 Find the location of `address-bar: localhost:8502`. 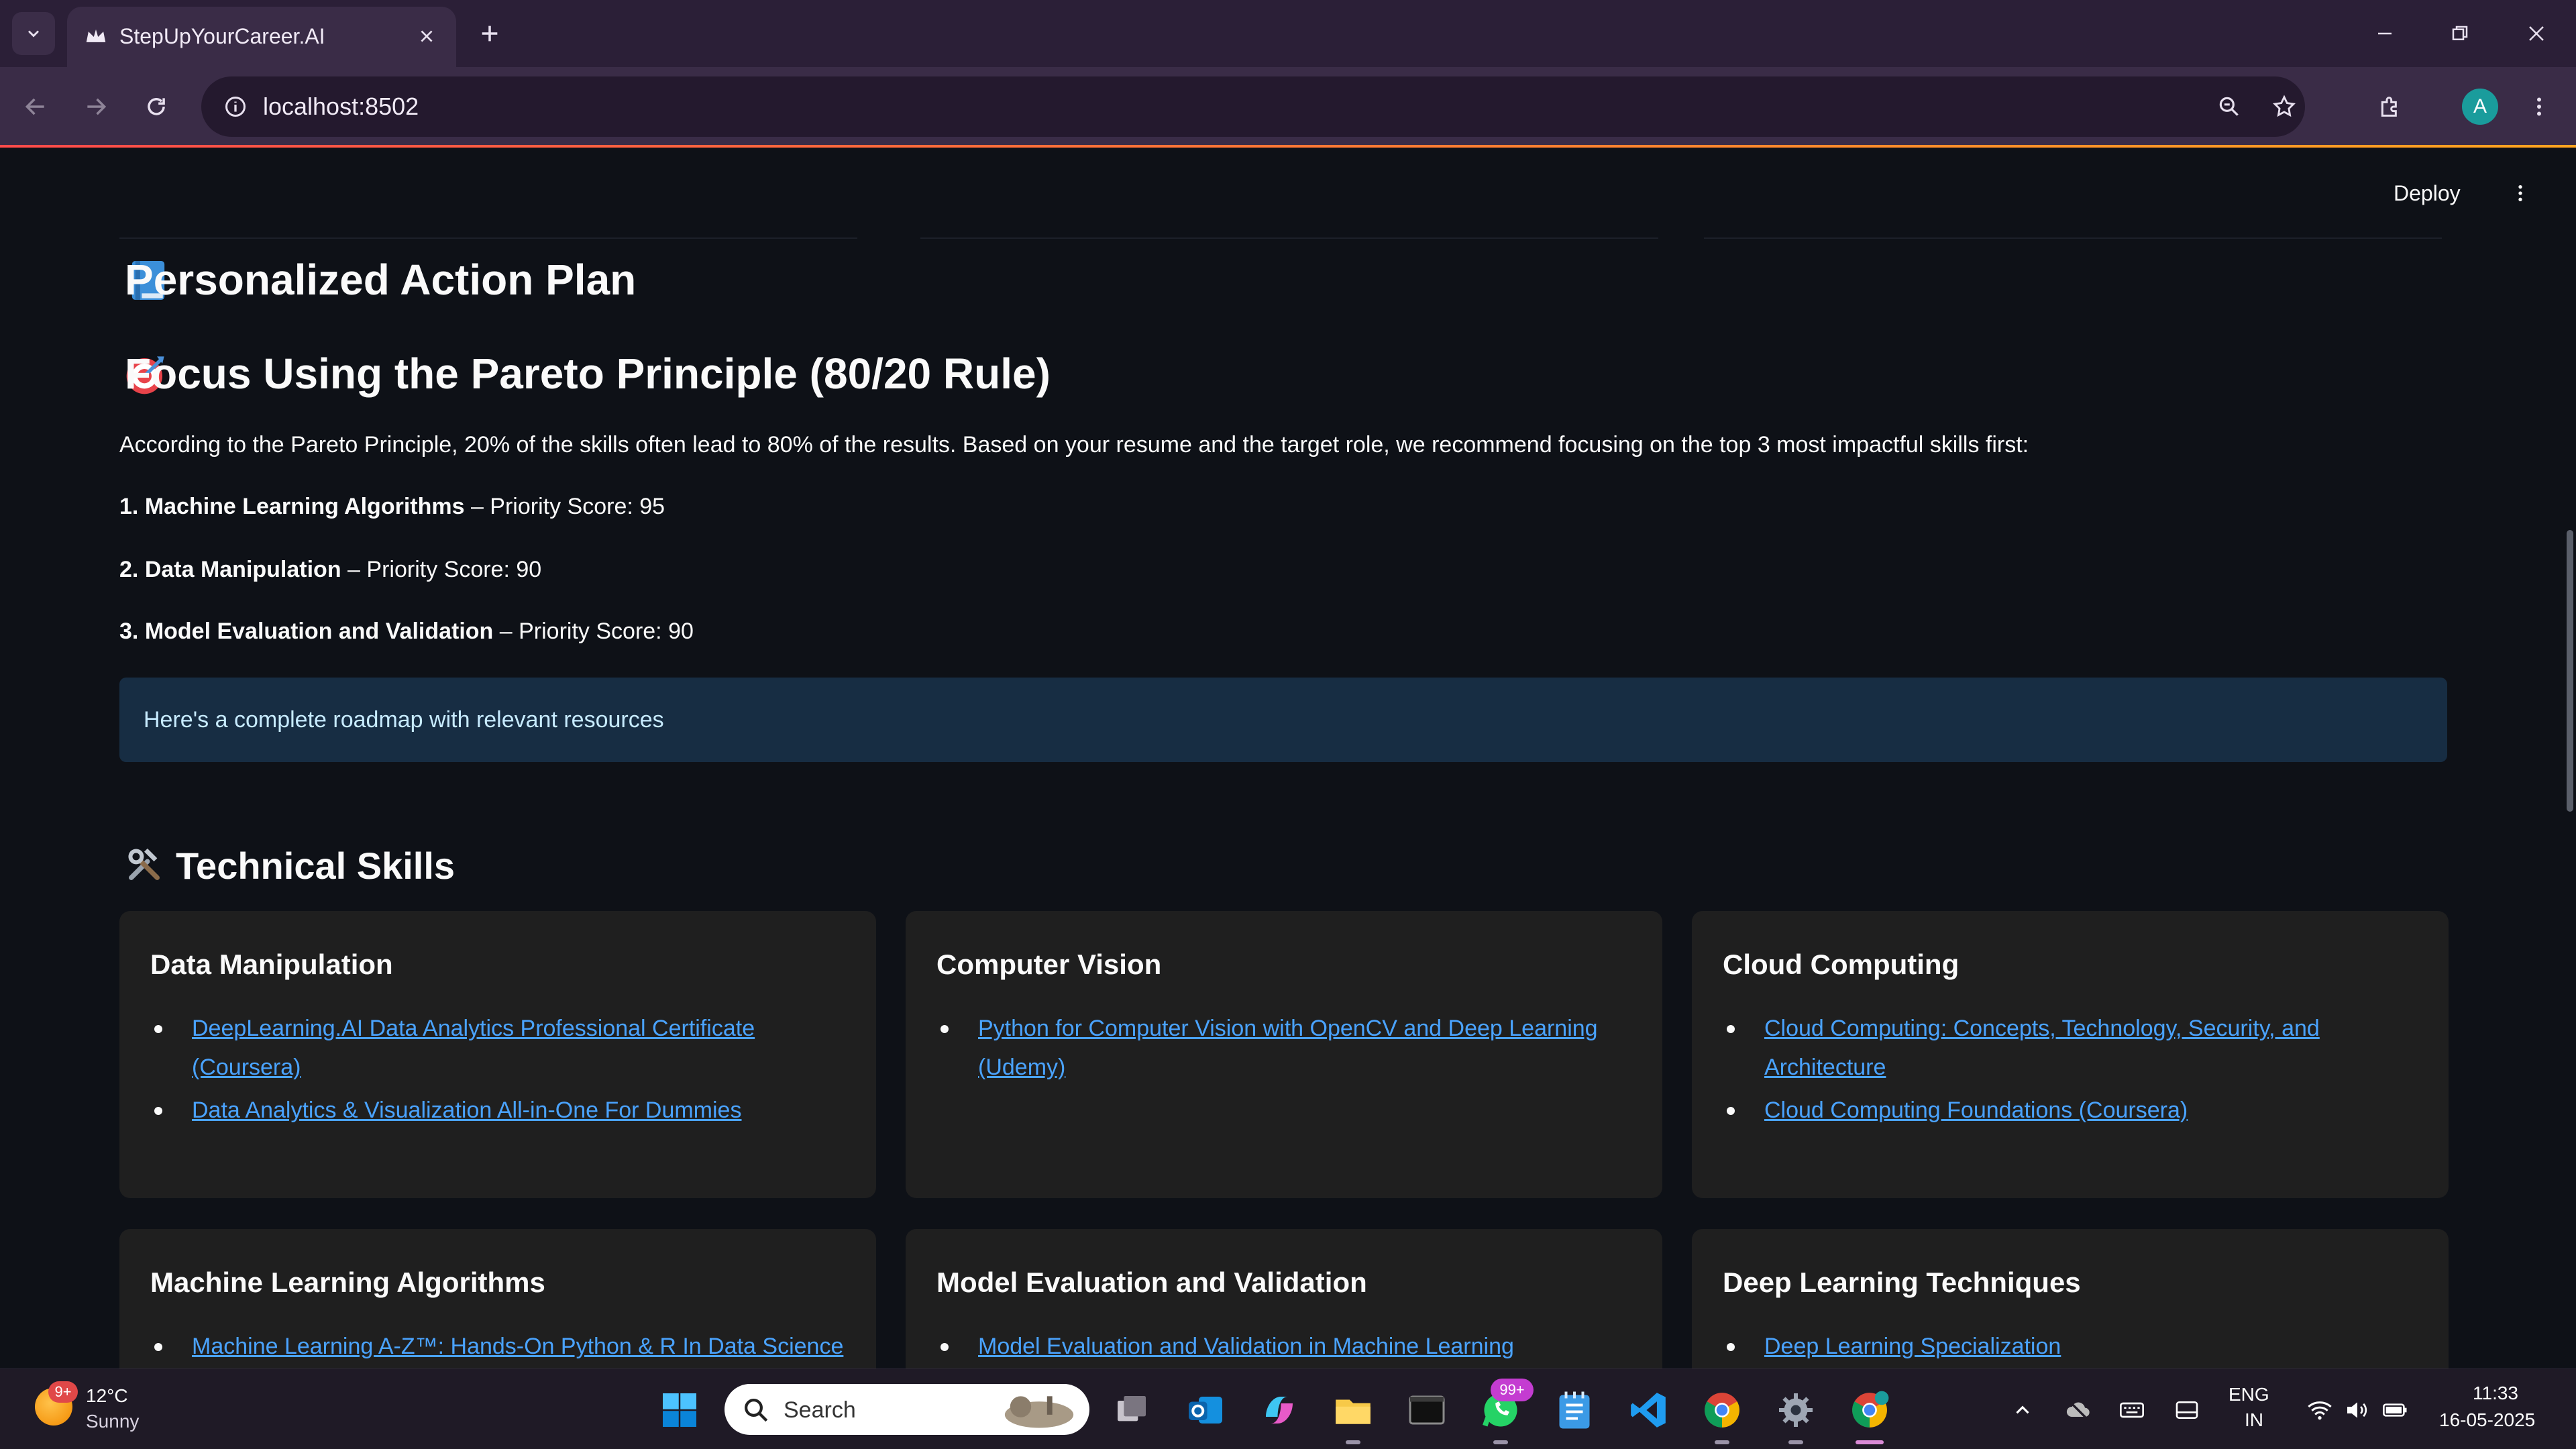

address-bar: localhost:8502 is located at coordinates (1253, 106).